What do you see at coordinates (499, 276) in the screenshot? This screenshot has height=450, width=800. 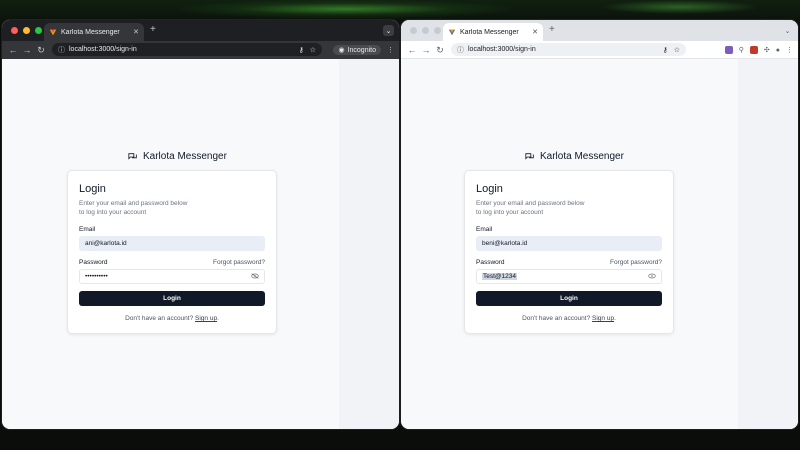 I see `password-value: Test@1234` at bounding box center [499, 276].